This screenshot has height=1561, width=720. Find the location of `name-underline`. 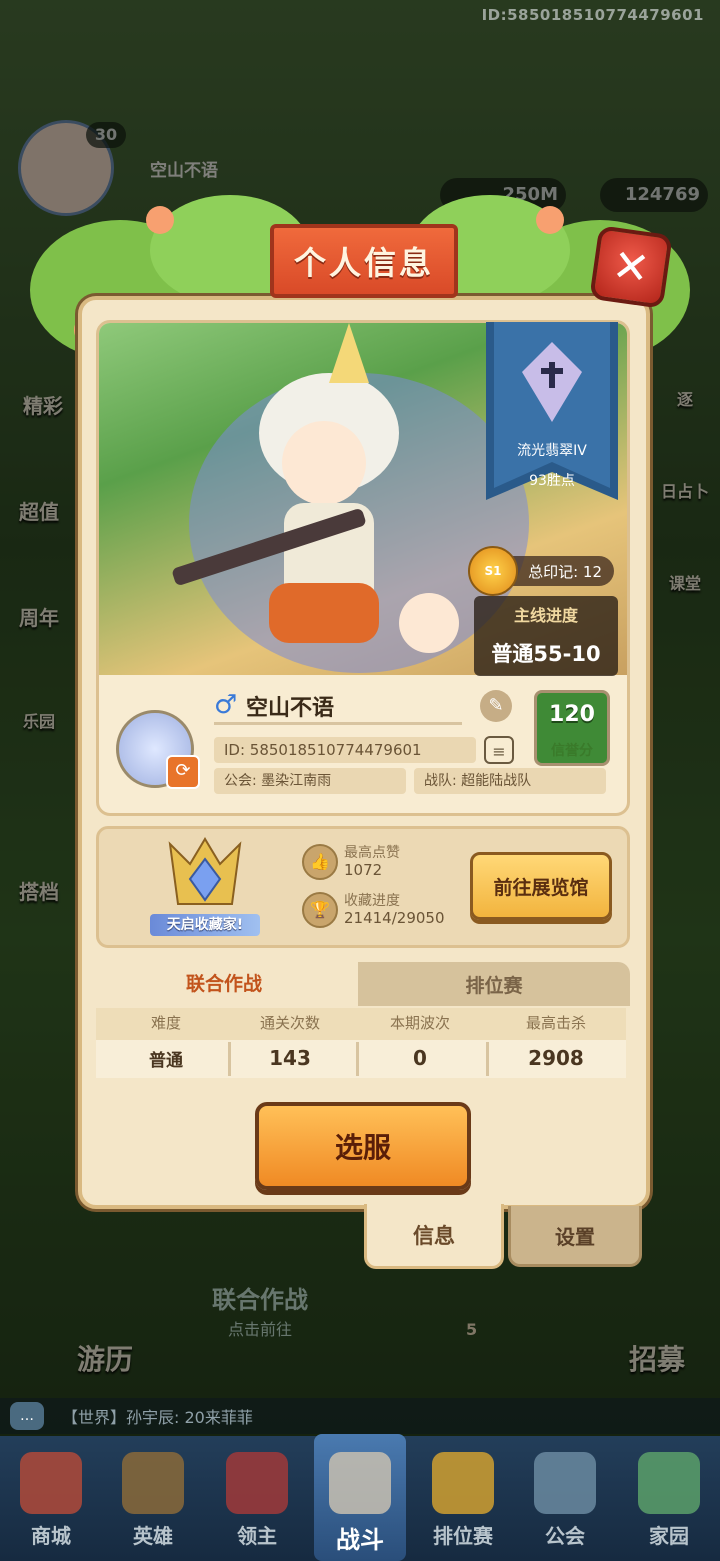

name-underline is located at coordinates (338, 723).